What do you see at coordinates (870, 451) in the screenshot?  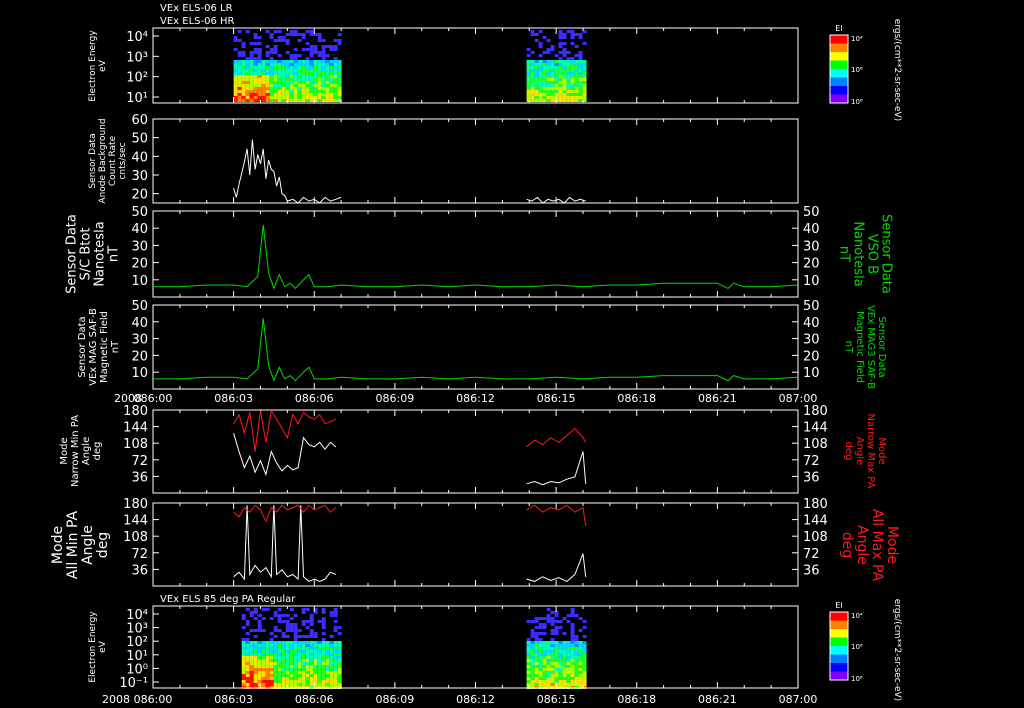 I see `panel-5-rlabel-line: Narrow Max PA` at bounding box center [870, 451].